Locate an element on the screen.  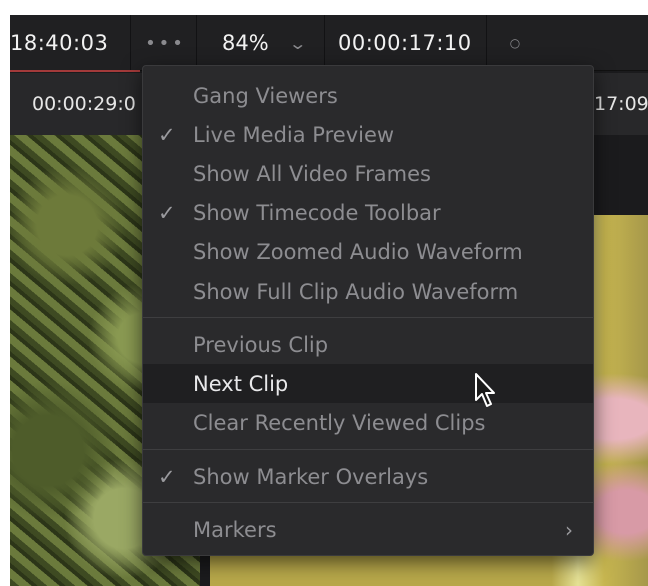
chevron-down-icon: ⌄ is located at coordinates (297, 43).